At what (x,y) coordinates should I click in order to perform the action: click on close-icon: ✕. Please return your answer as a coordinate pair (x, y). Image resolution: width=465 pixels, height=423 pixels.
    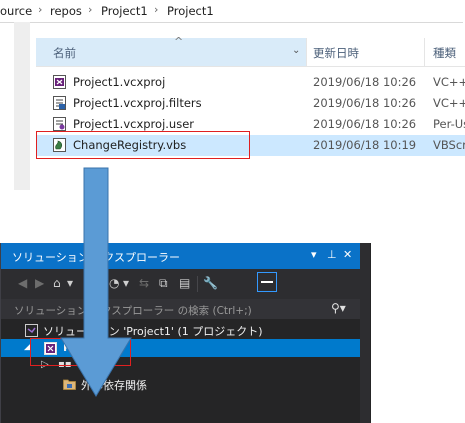
    Looking at the image, I should click on (347, 254).